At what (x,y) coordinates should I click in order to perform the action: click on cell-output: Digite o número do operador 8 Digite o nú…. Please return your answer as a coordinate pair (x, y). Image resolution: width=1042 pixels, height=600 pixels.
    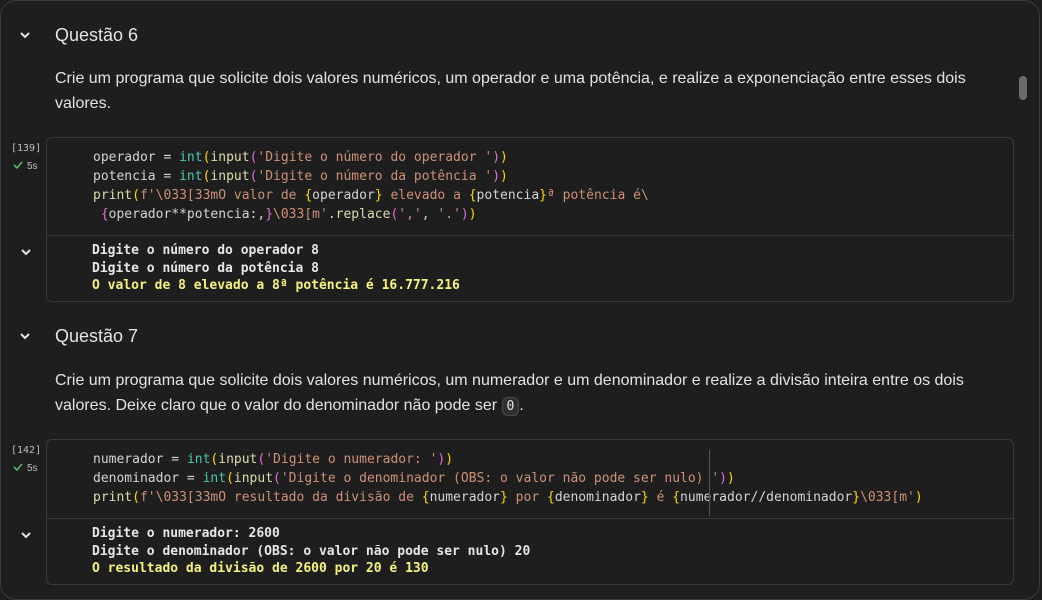
    Looking at the image, I should click on (276, 268).